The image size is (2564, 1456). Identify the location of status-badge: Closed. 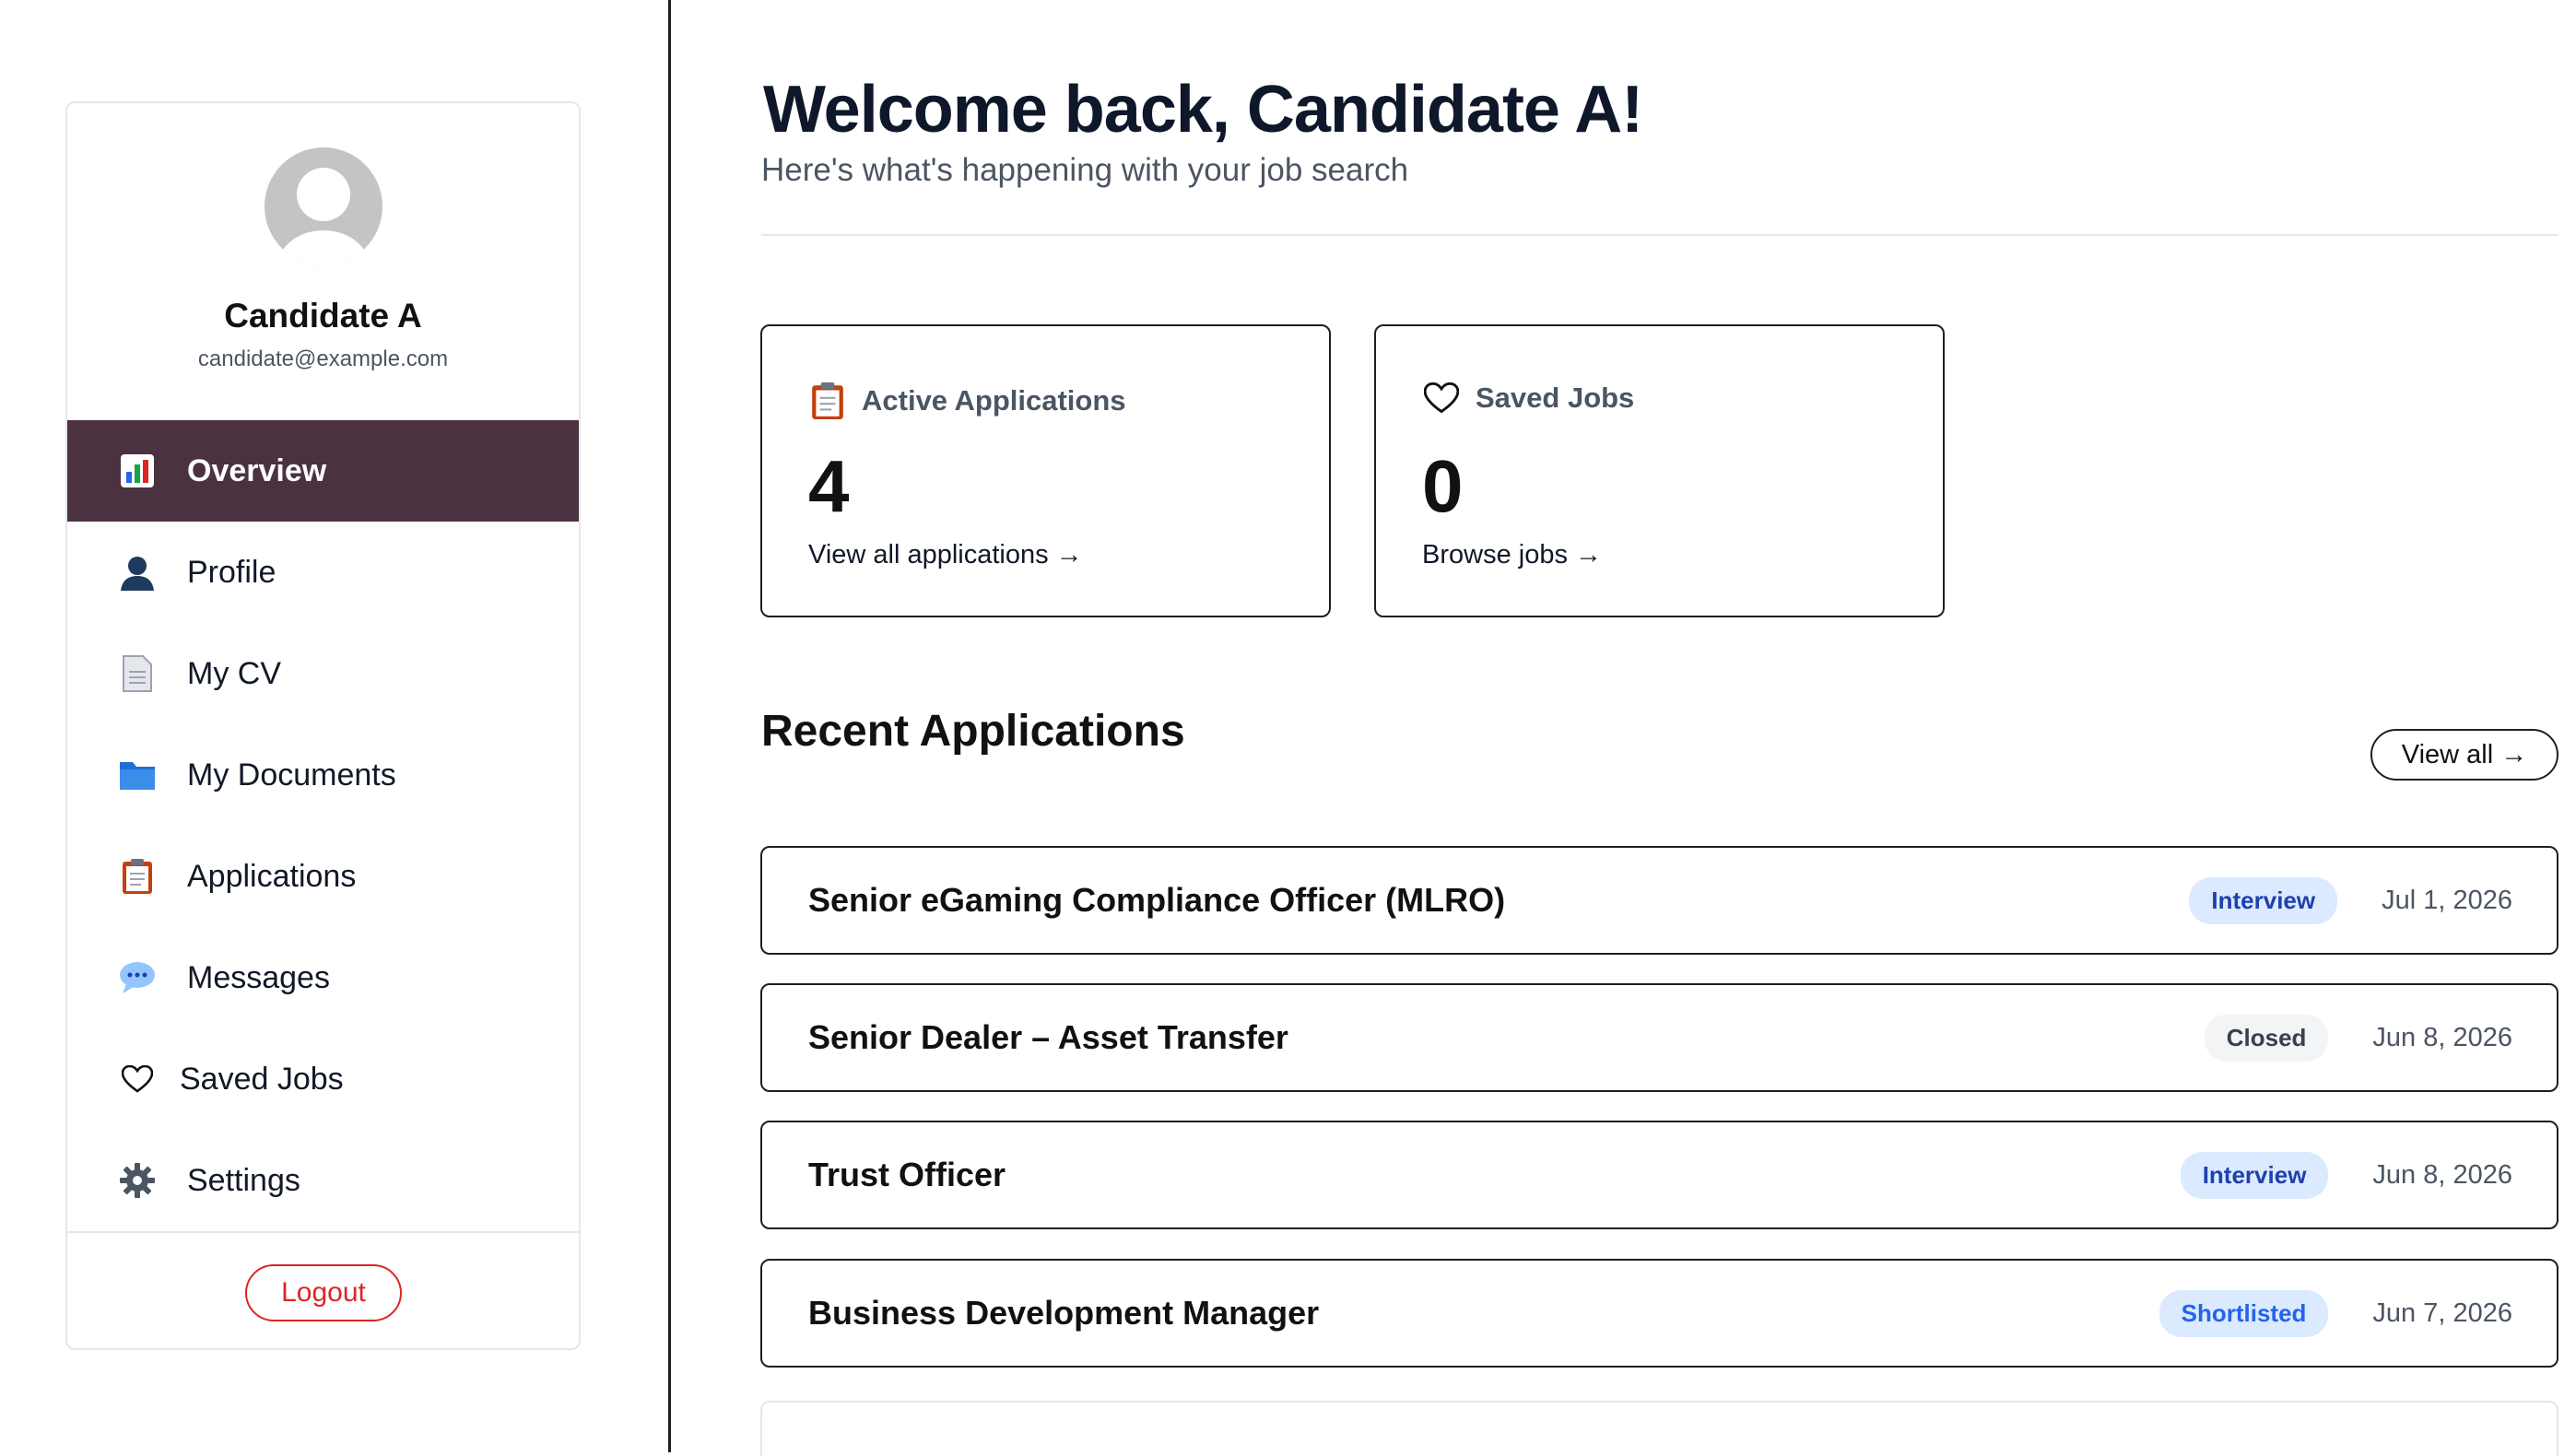
(2266, 1038).